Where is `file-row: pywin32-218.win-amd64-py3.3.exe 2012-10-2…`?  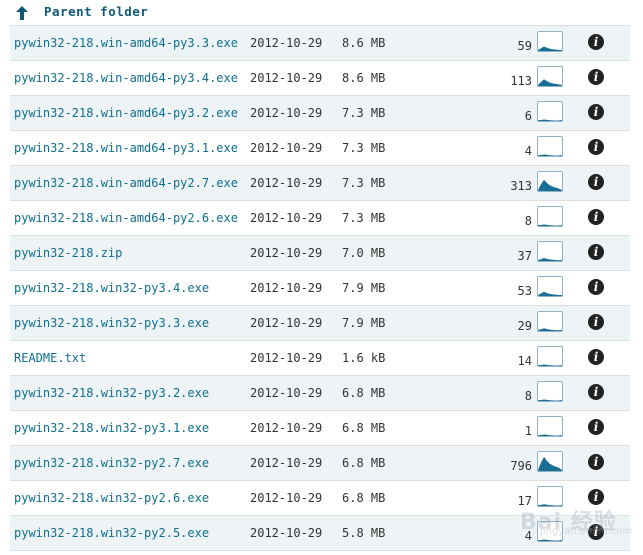
file-row: pywin32-218.win-amd64-py3.3.exe 2012-10-2… is located at coordinates (320, 43).